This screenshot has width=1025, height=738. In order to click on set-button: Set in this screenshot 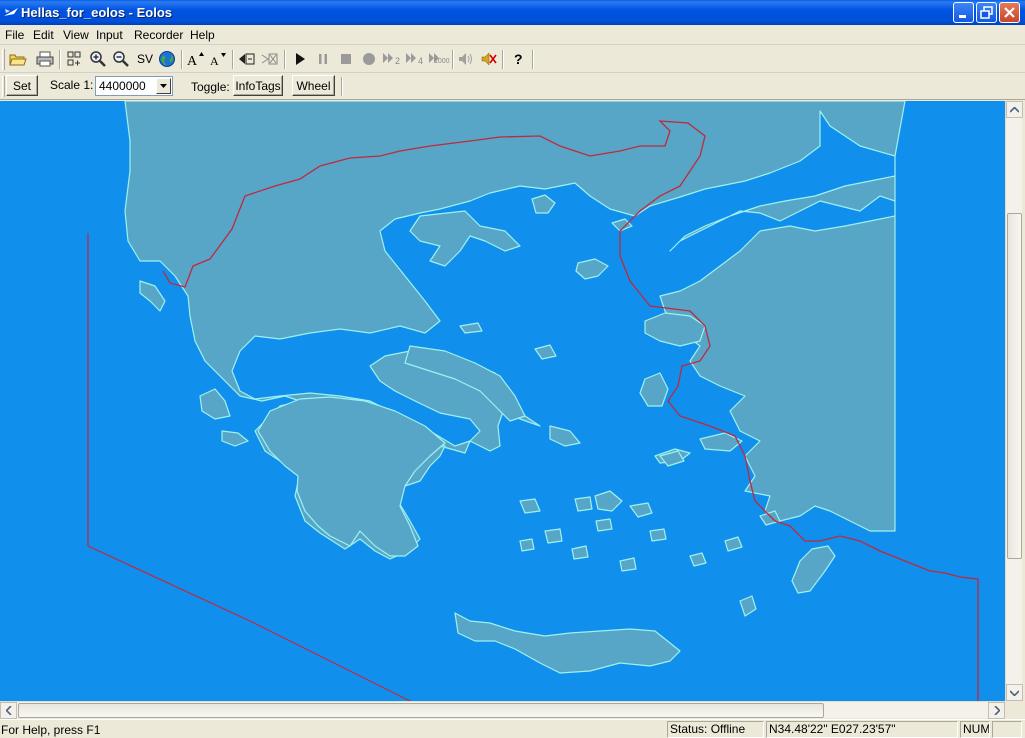, I will do `click(22, 85)`.